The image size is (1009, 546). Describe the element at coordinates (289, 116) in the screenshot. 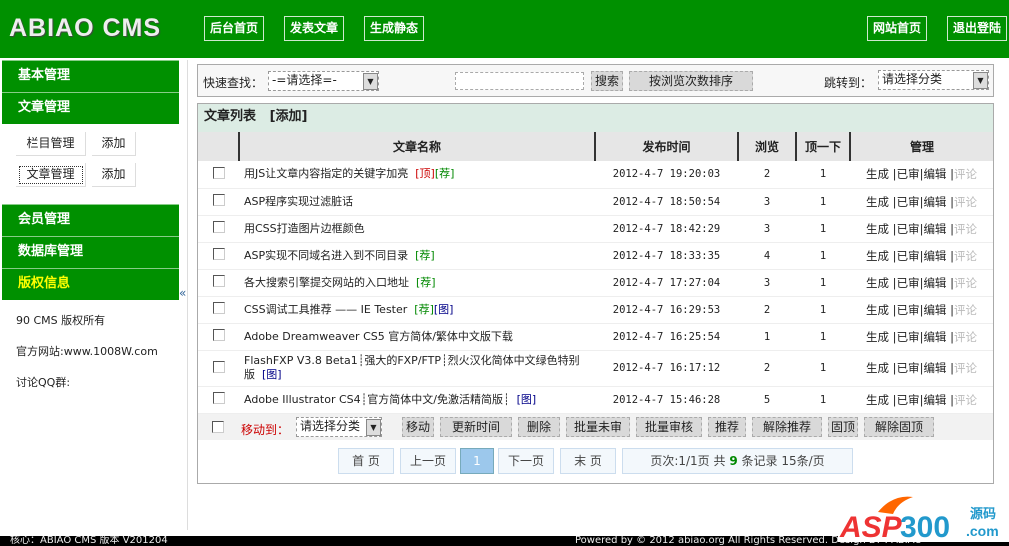

I see `add-article-link: [添加]` at that location.